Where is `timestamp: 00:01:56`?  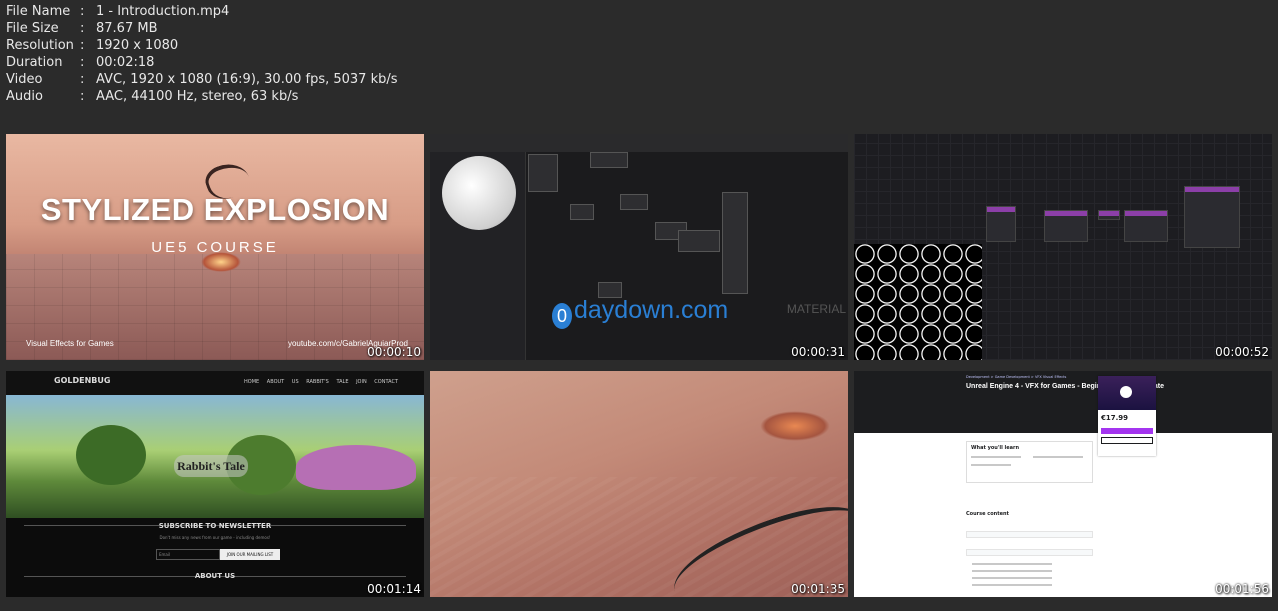 timestamp: 00:01:56 is located at coordinates (1242, 589).